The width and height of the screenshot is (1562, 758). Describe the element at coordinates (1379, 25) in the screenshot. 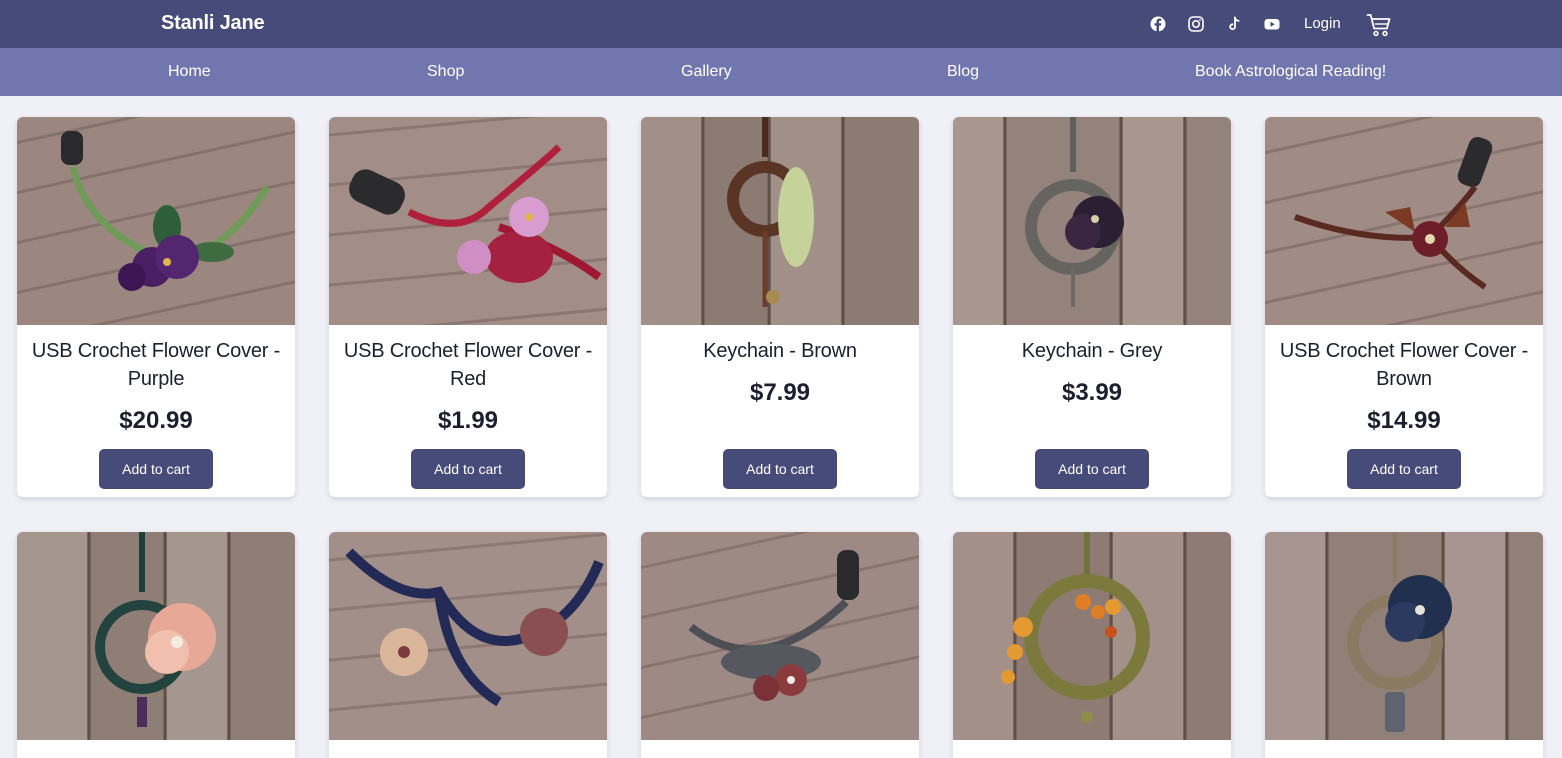

I see `cart-icon` at that location.